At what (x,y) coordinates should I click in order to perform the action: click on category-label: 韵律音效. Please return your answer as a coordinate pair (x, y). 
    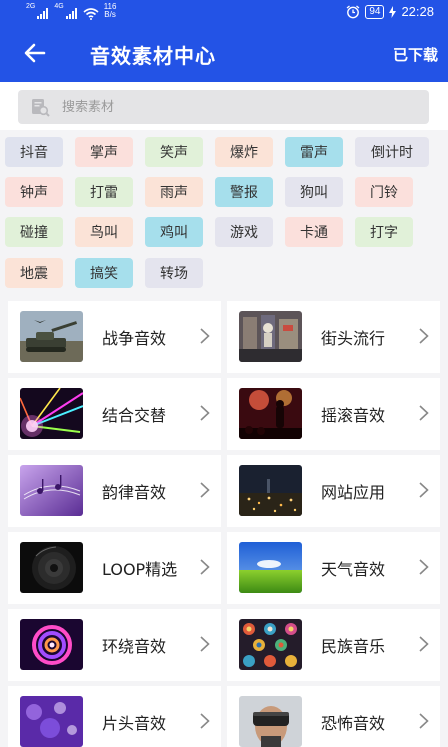
    Looking at the image, I should click on (134, 492).